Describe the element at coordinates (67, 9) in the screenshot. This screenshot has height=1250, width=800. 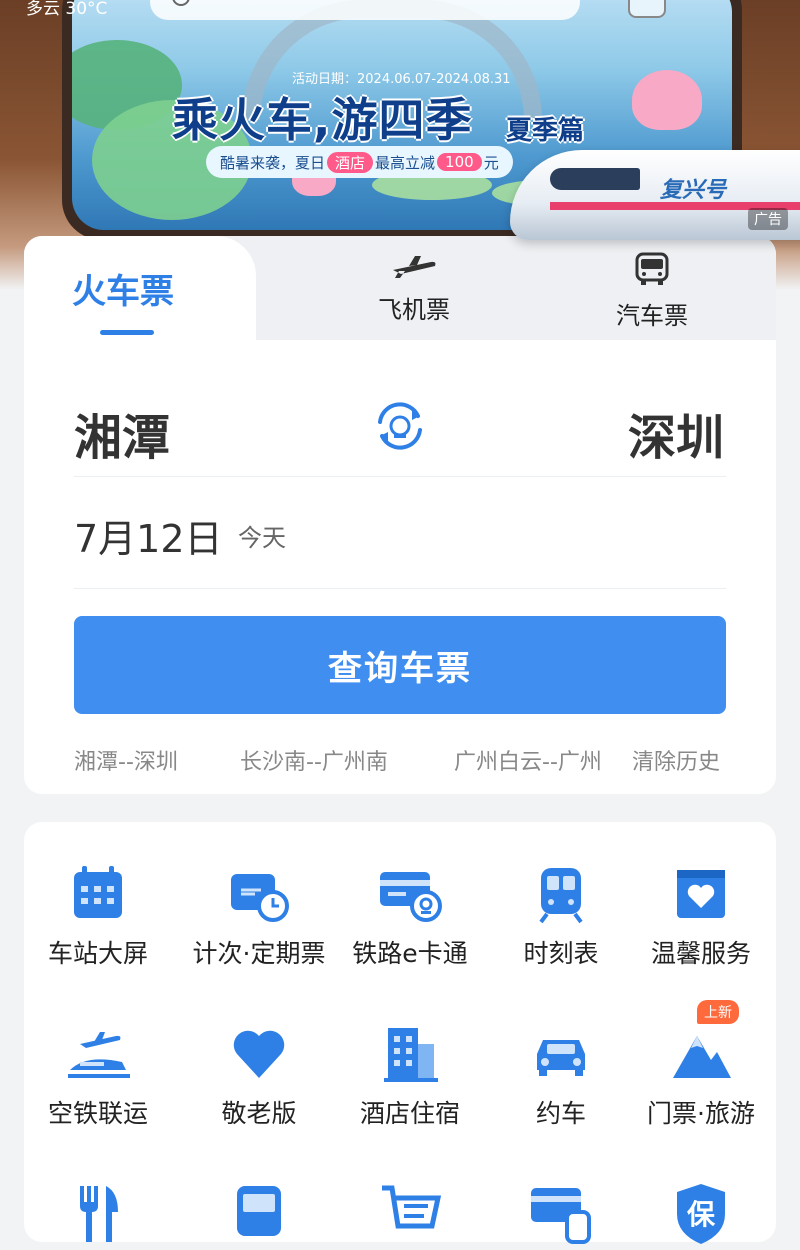
I see `weather-status: 多云 30°C` at that location.